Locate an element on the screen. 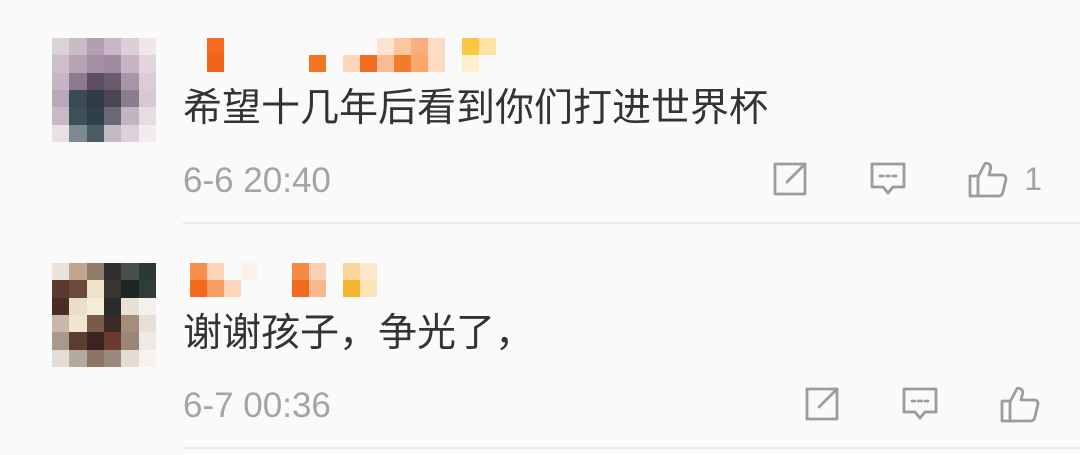 The width and height of the screenshot is (1080, 455). thumbs-up-icon is located at coordinates (1020, 404).